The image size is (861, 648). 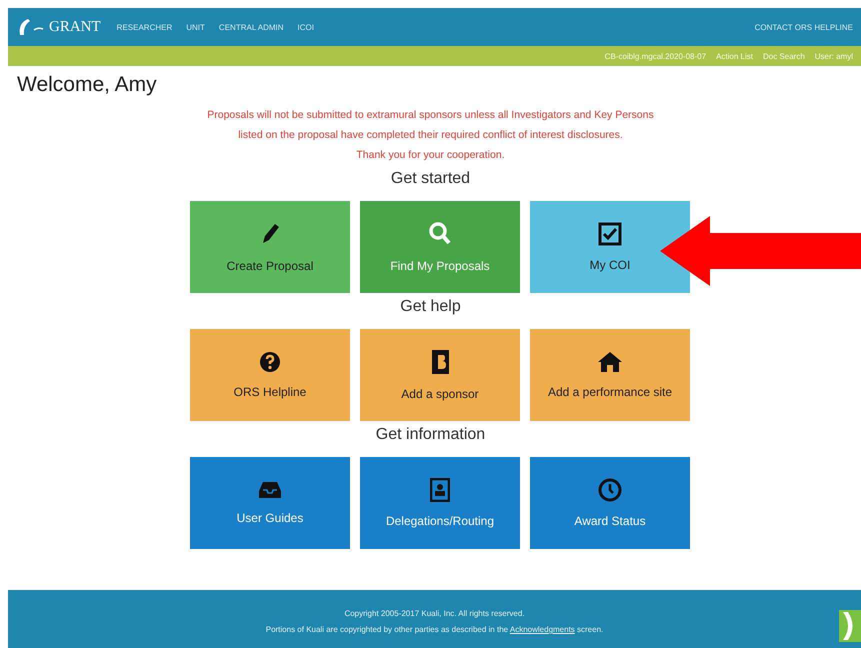 What do you see at coordinates (431, 434) in the screenshot?
I see `section-heading: Get information` at bounding box center [431, 434].